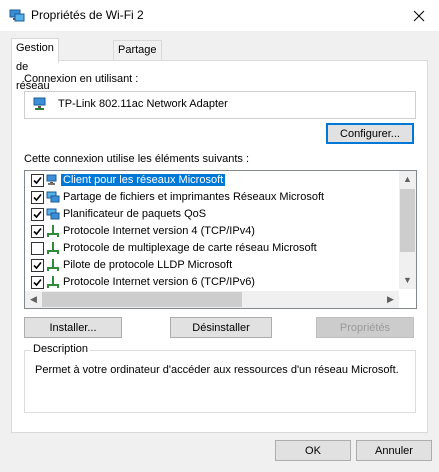 The height and width of the screenshot is (472, 439). Describe the element at coordinates (159, 231) in the screenshot. I see `item-label: Protocole Internet version 4 (TCP/IPv4)` at that location.